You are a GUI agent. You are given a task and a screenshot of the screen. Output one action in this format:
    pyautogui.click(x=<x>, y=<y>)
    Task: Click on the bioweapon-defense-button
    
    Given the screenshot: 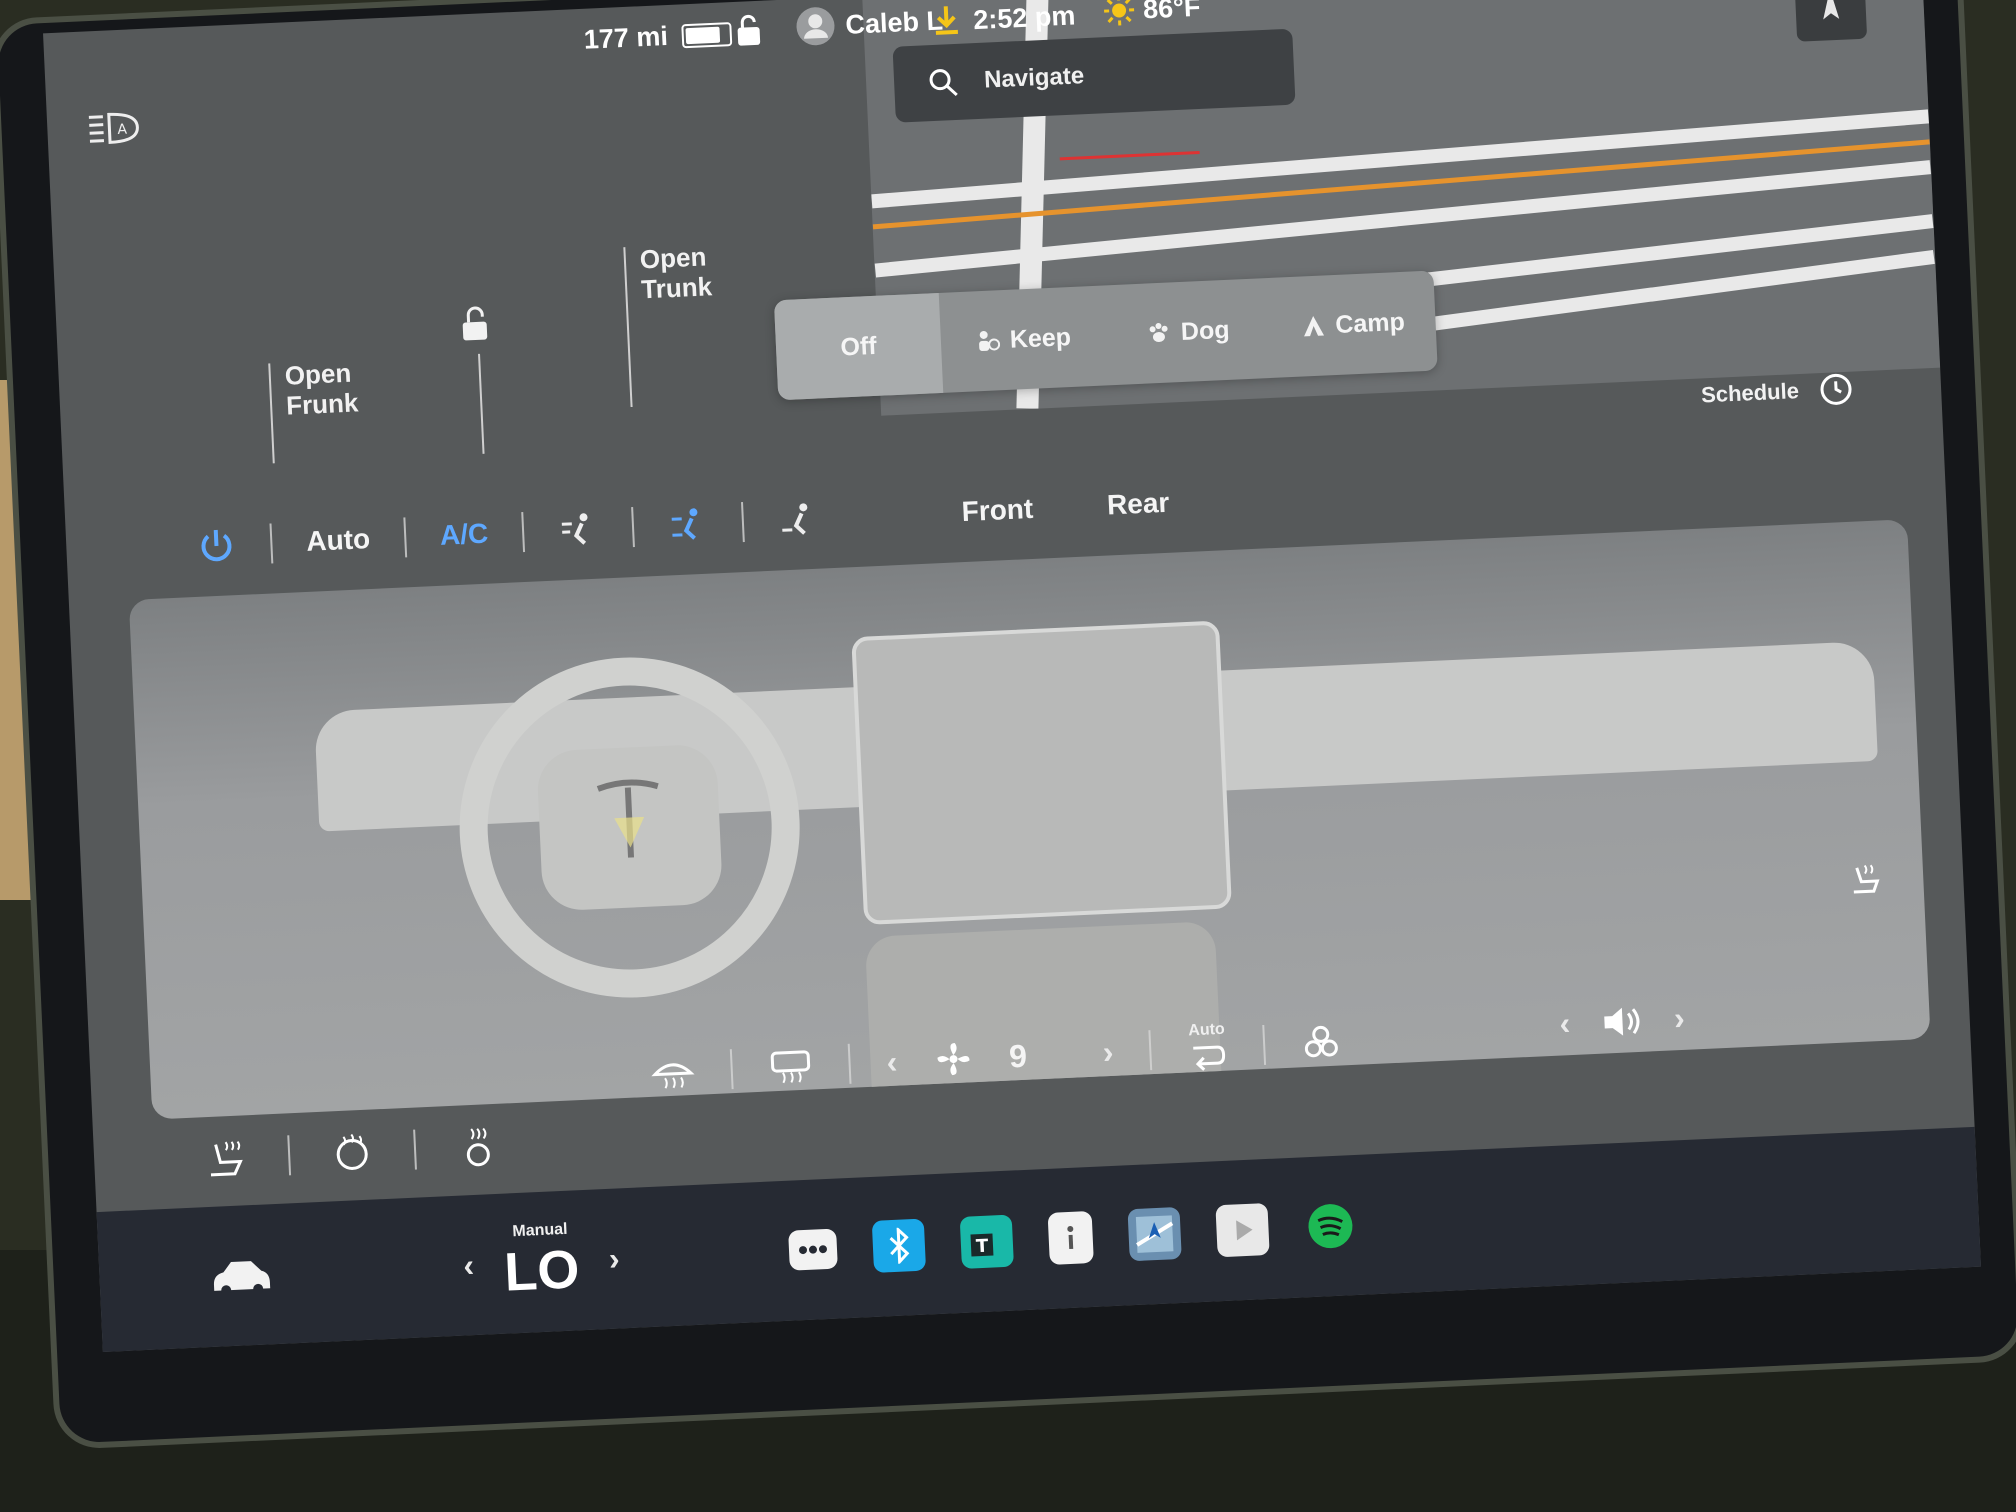 What is the action you would take?
    pyautogui.click(x=1321, y=1042)
    